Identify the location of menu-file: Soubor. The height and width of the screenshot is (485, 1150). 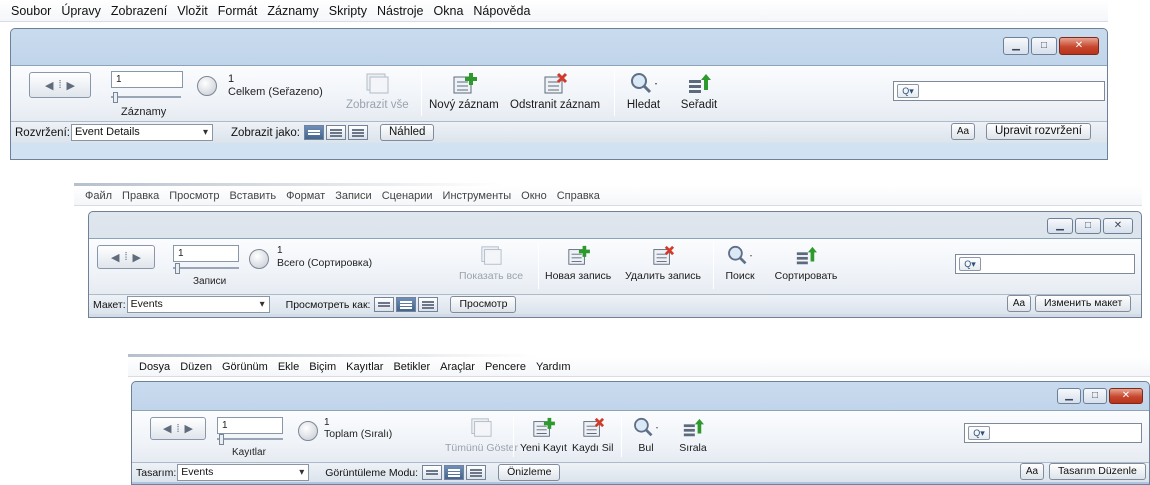
(31, 11).